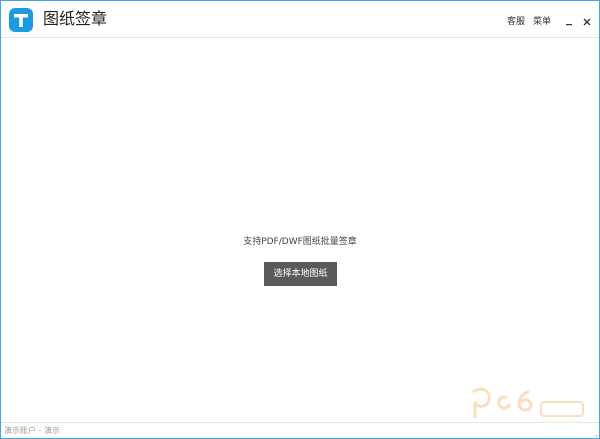 The image size is (600, 439). Describe the element at coordinates (542, 20) in the screenshot. I see `menu-link: 菜单` at that location.